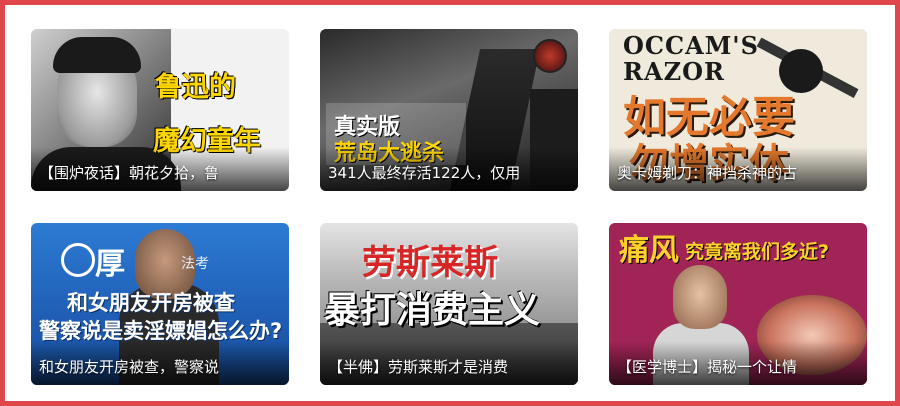 This screenshot has width=900, height=406. Describe the element at coordinates (649, 250) in the screenshot. I see `thumbnail-overlay-text: 痛风` at that location.